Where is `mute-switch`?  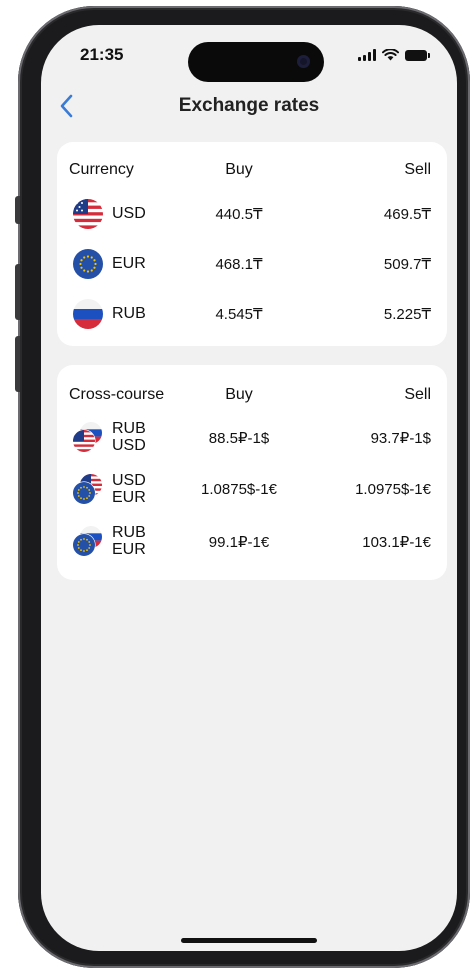
mute-switch is located at coordinates (17, 210).